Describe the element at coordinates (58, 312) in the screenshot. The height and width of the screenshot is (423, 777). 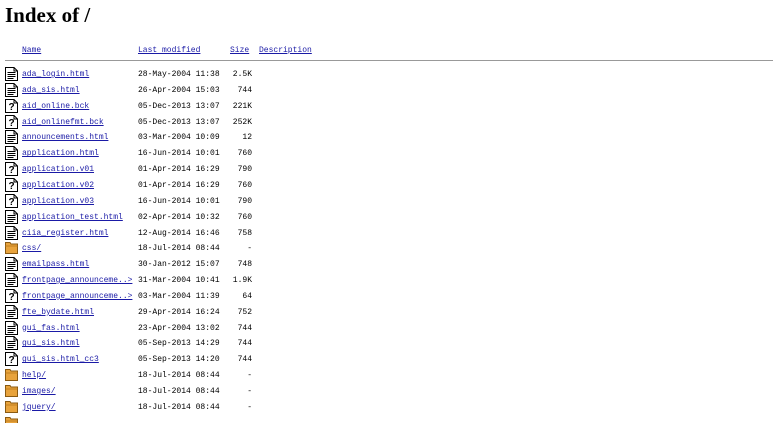
I see `file-link: fte_bydate.html` at that location.